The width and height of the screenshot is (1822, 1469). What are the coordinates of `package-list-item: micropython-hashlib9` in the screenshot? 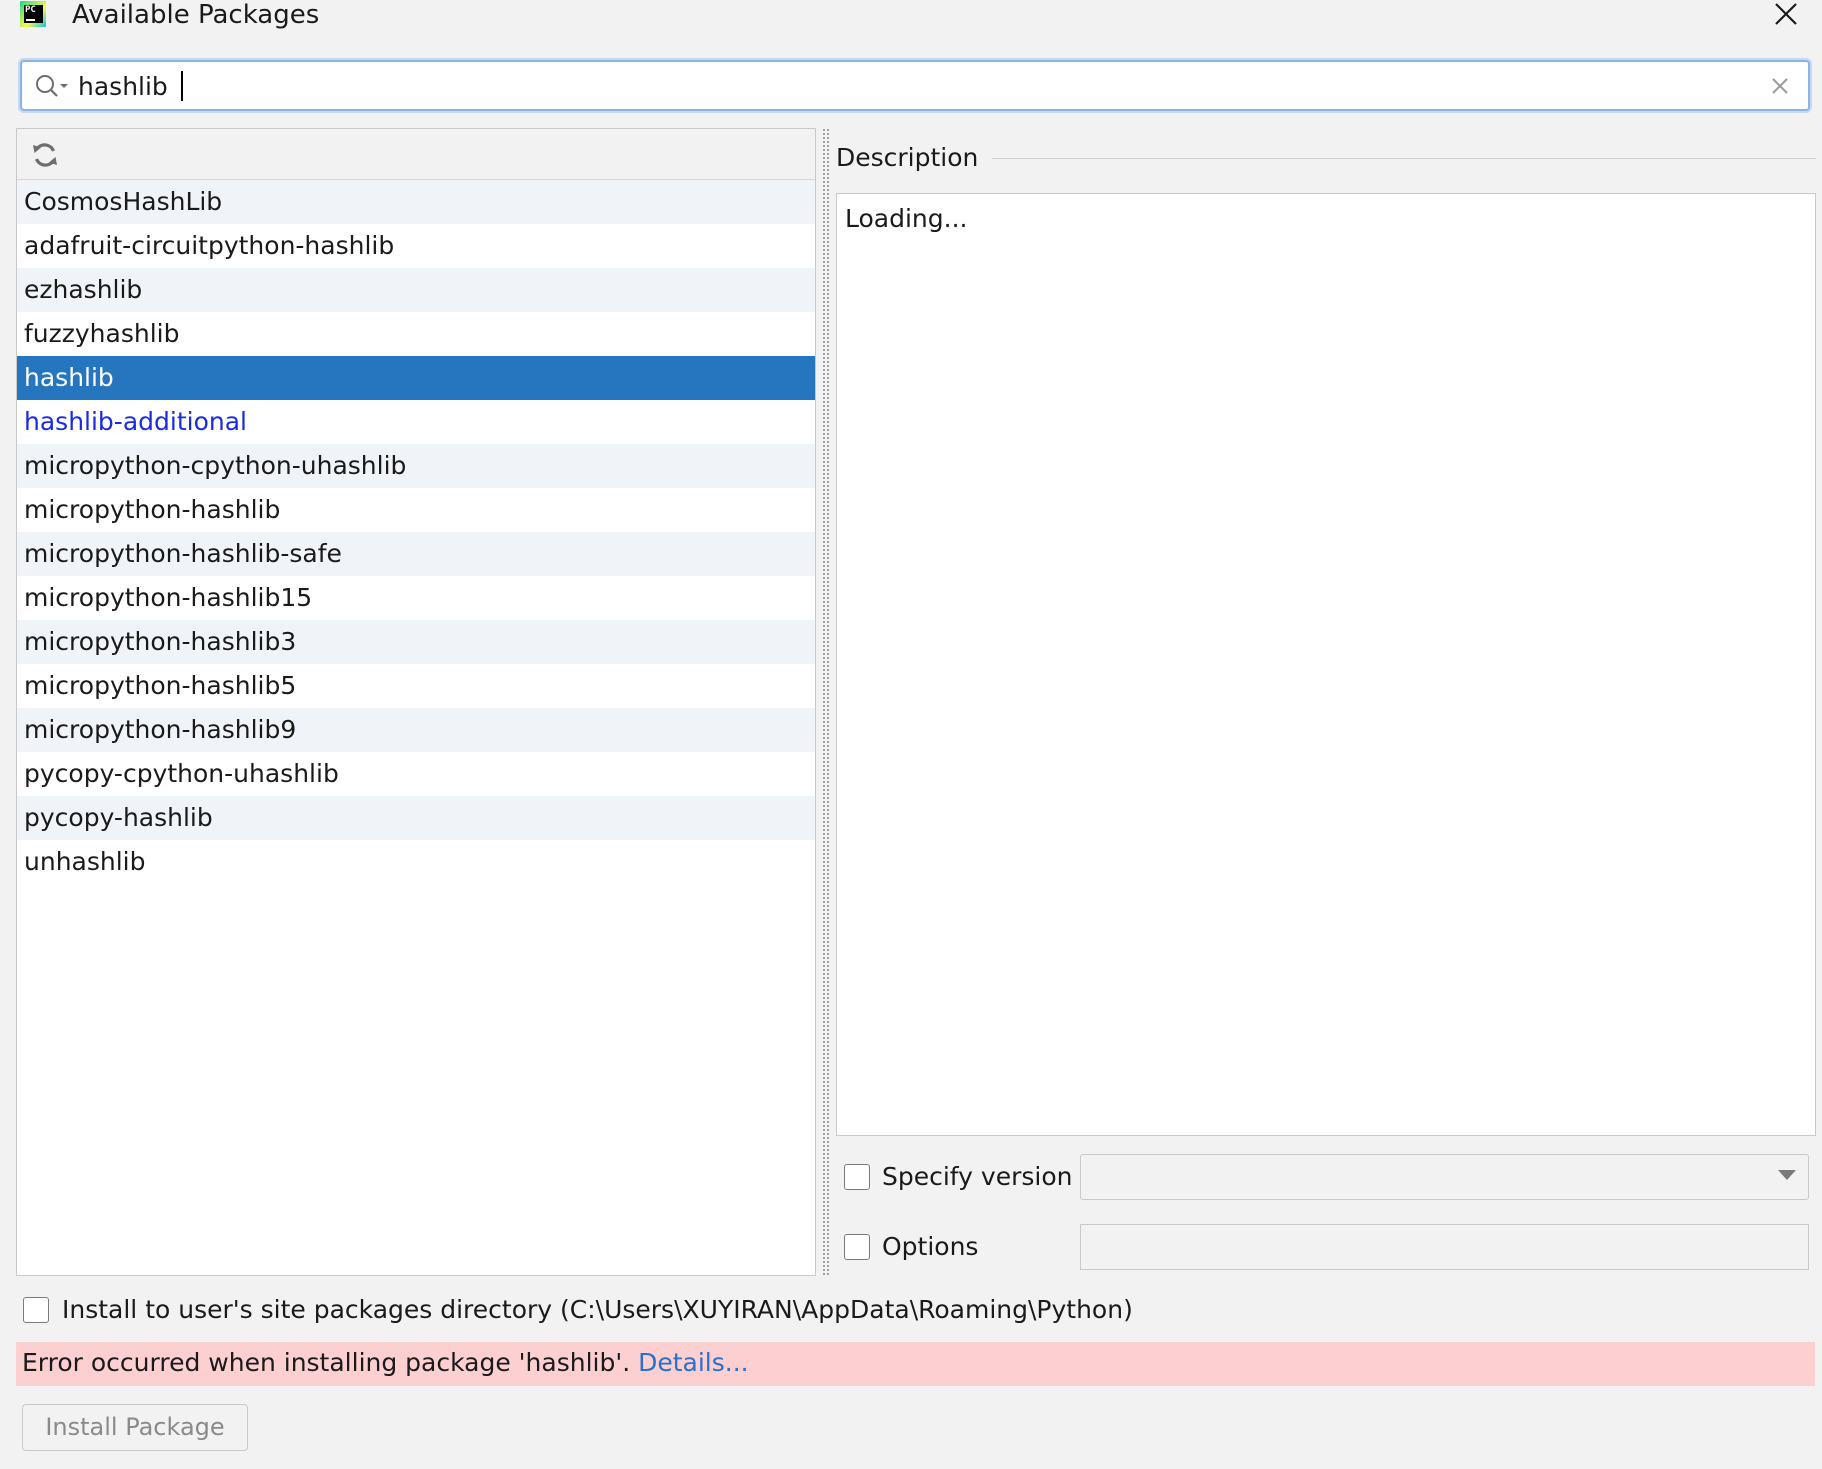 It's located at (416, 730).